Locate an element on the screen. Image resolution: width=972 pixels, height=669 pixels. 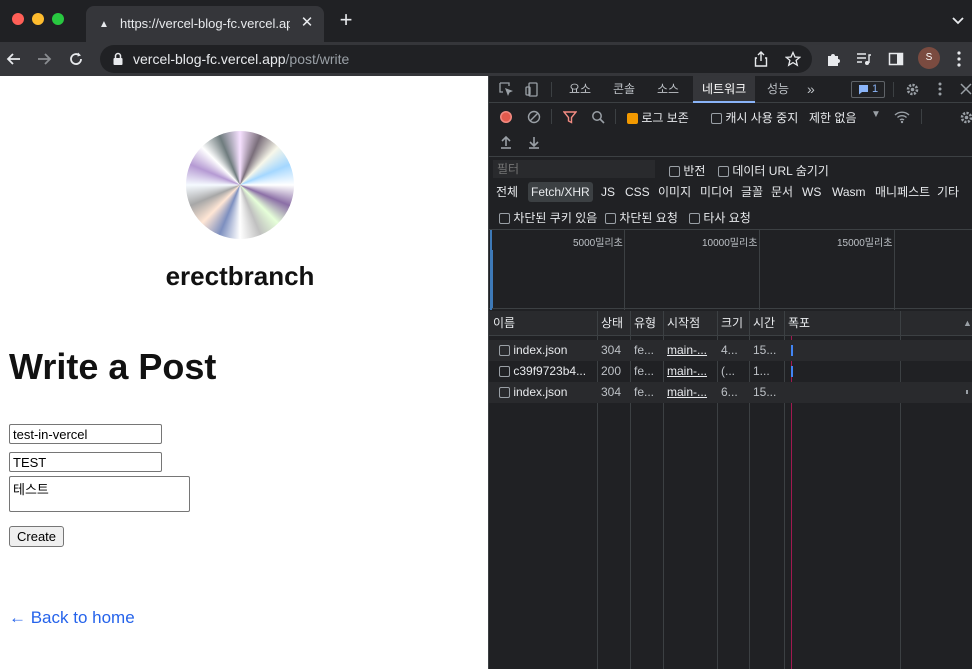
forward-arrow-icon is located at coordinates (44, 59).